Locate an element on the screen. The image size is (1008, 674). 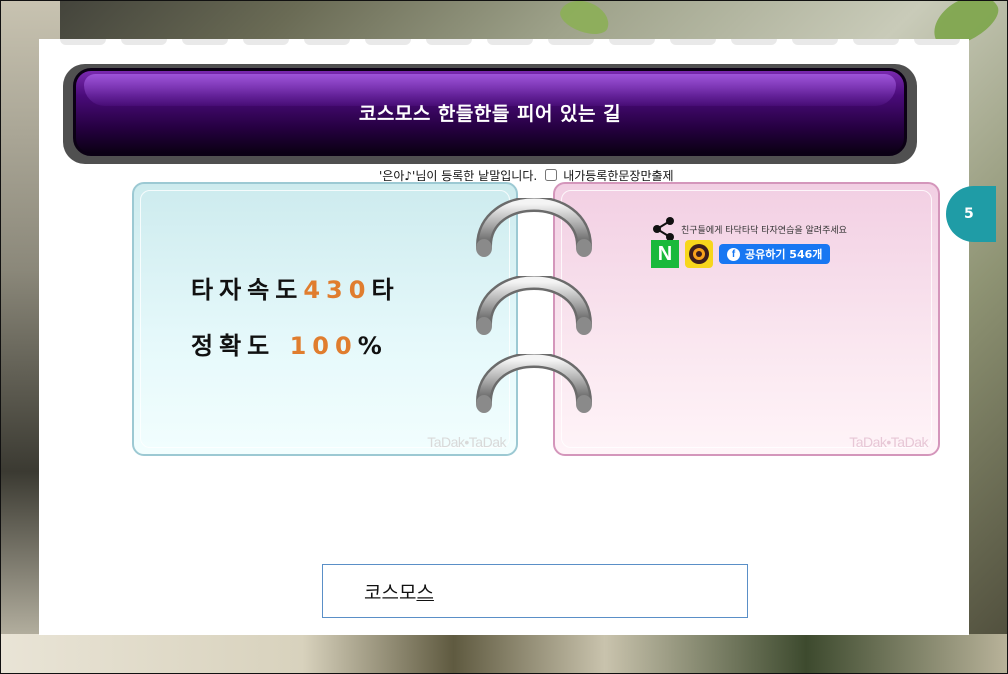
sentence-title: 코스모스 한들한들 피어 있는 길 is located at coordinates (490, 113).